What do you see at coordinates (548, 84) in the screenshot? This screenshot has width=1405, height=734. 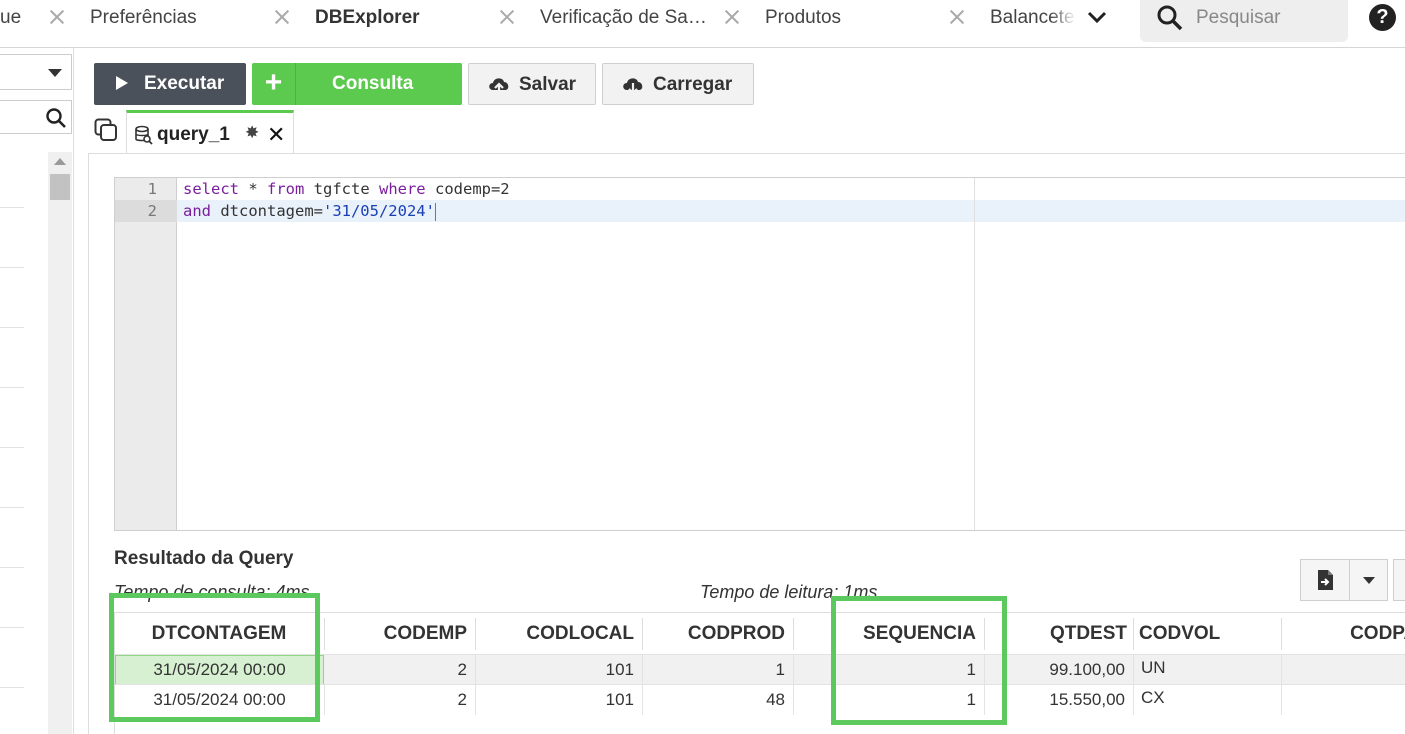 I see `save-label: Salvar` at bounding box center [548, 84].